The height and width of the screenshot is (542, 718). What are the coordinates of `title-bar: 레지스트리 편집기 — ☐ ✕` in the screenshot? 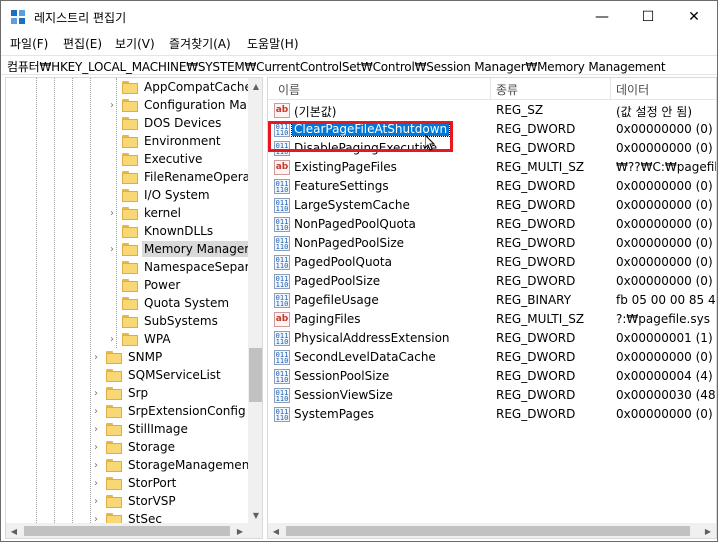 It's located at (359, 16).